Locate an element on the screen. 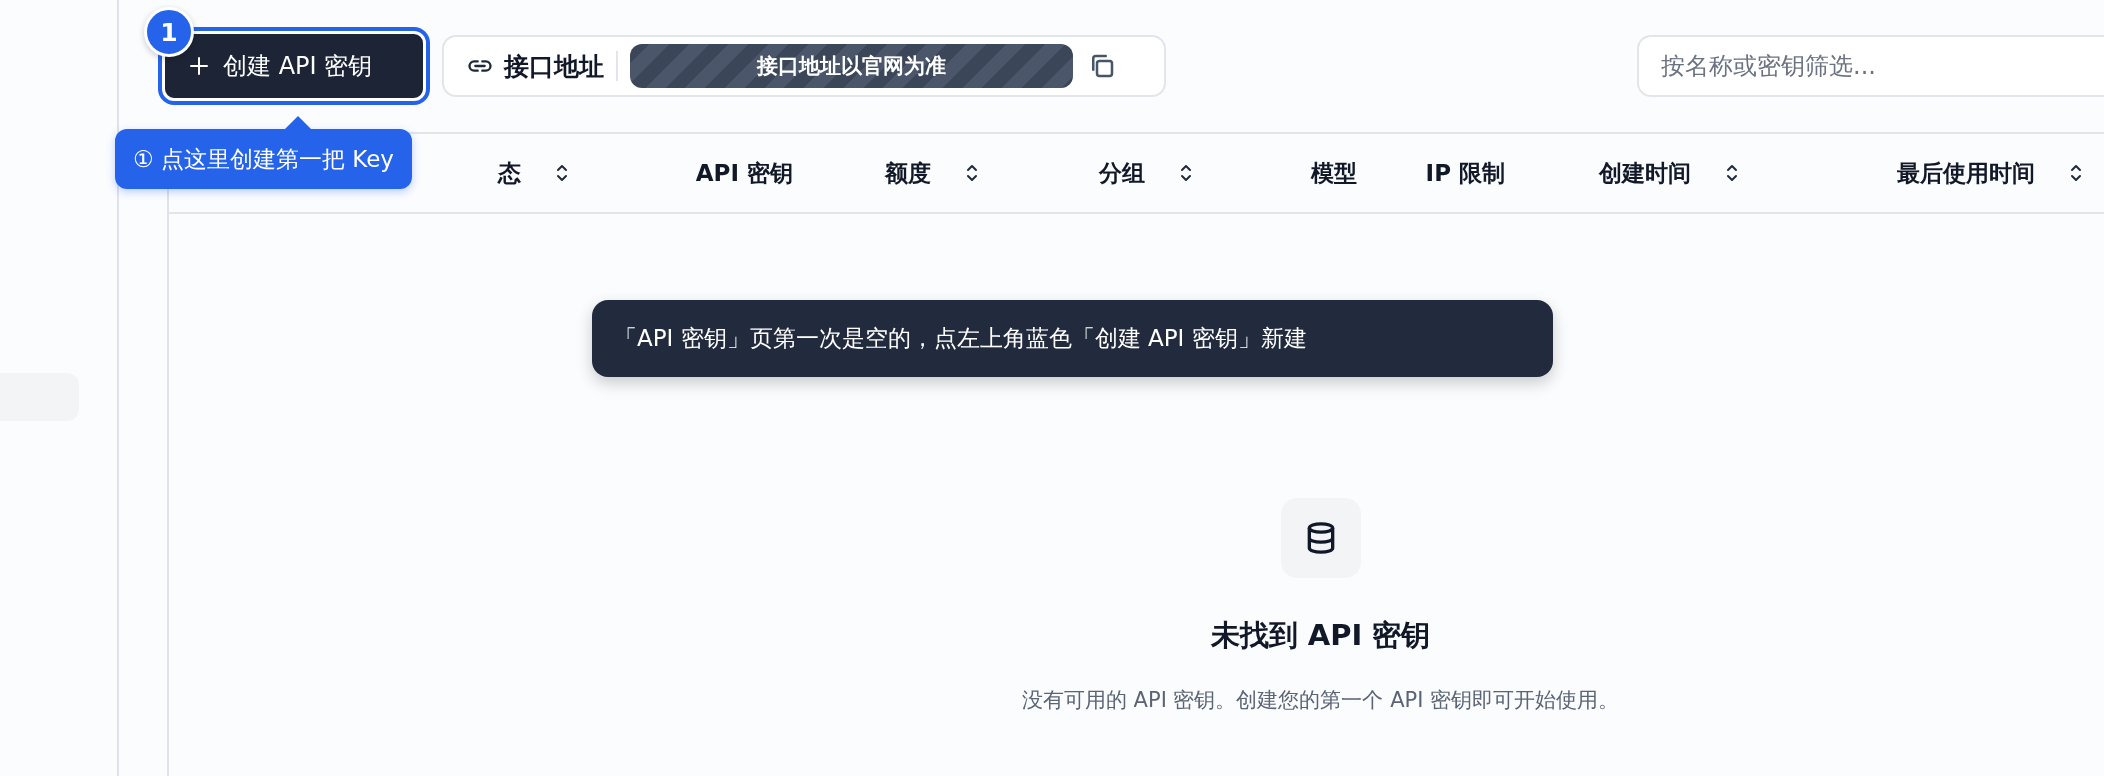 The image size is (2104, 776). plus-icon is located at coordinates (199, 66).